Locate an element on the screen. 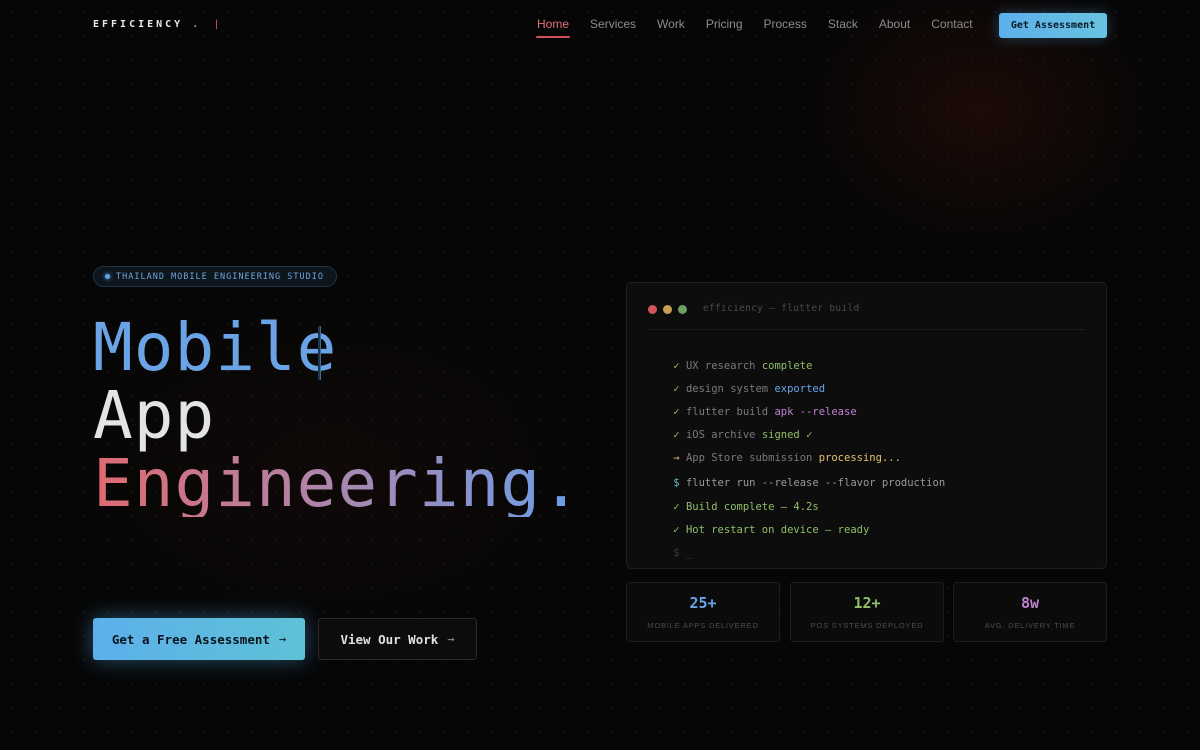 The image size is (1200, 750). nav-link-work: Work is located at coordinates (671, 26).